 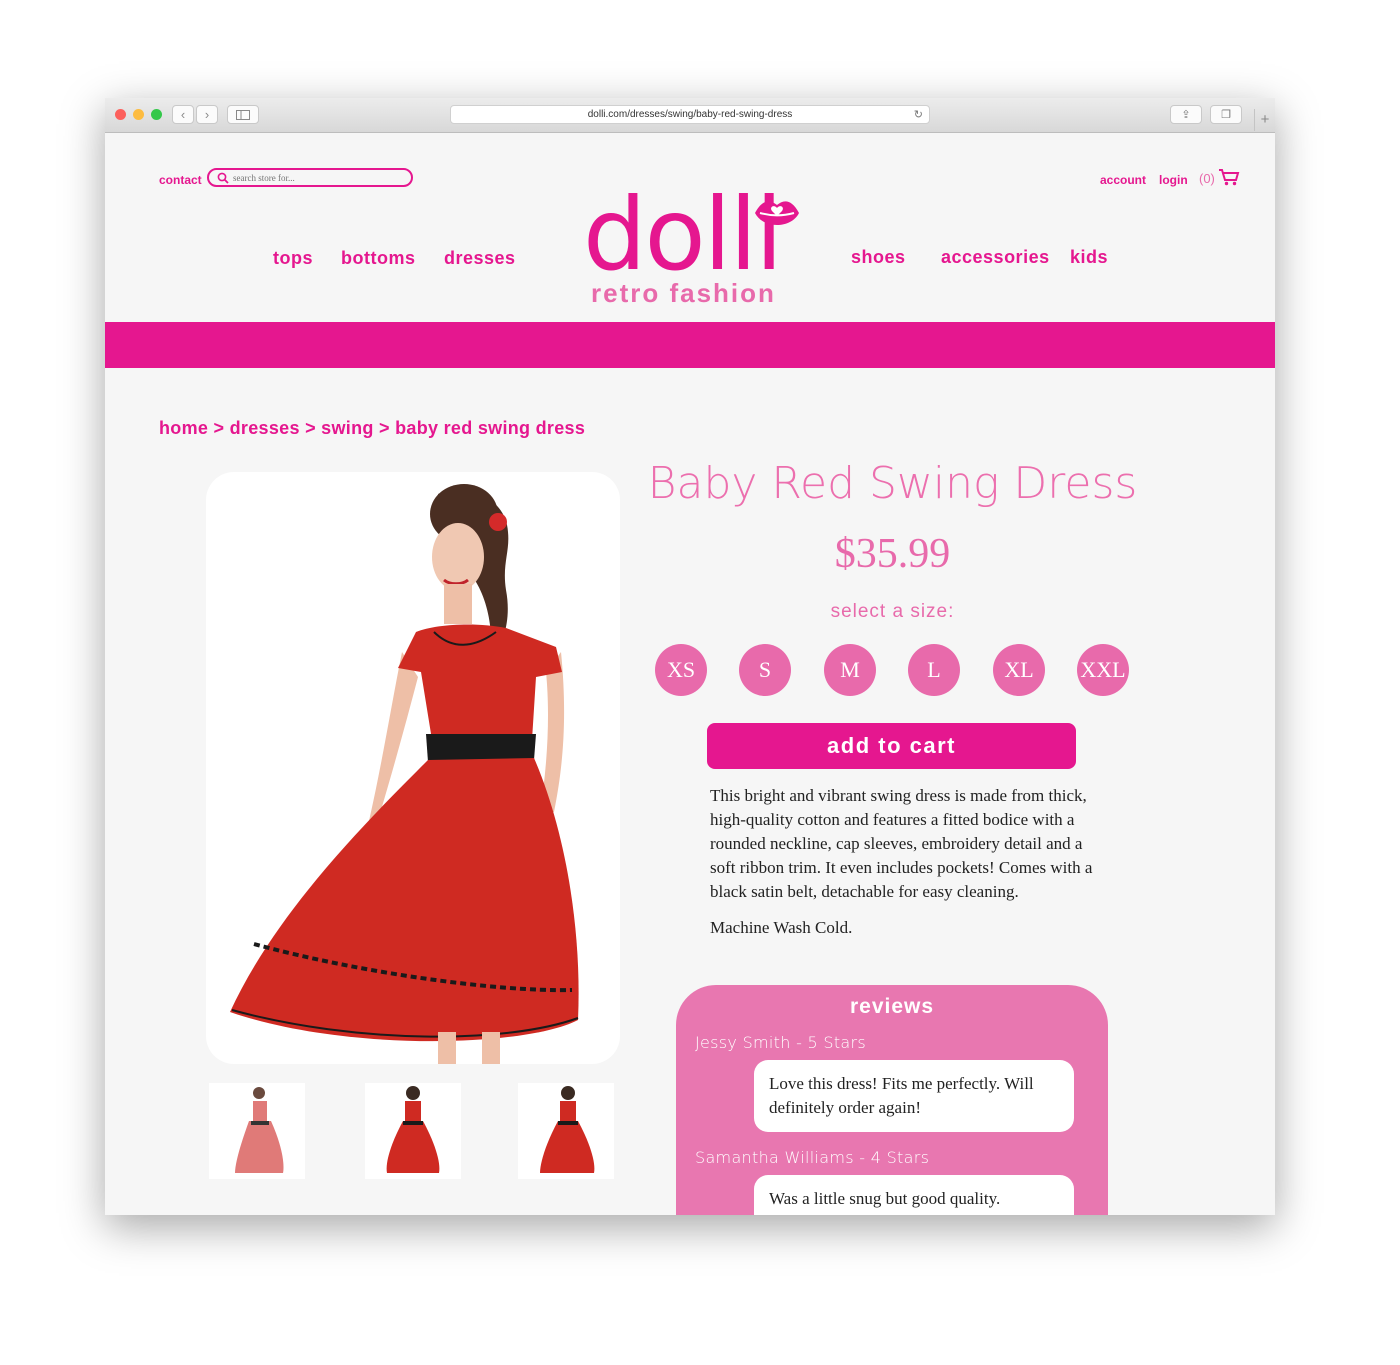 I want to click on size-label: select a size:, so click(x=892, y=611).